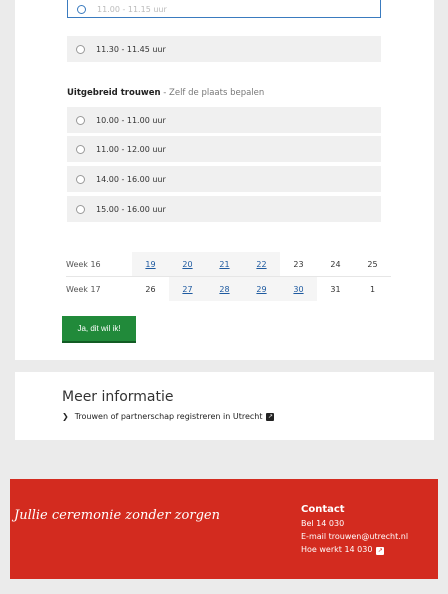  What do you see at coordinates (224, 406) in the screenshot?
I see `info-card` at bounding box center [224, 406].